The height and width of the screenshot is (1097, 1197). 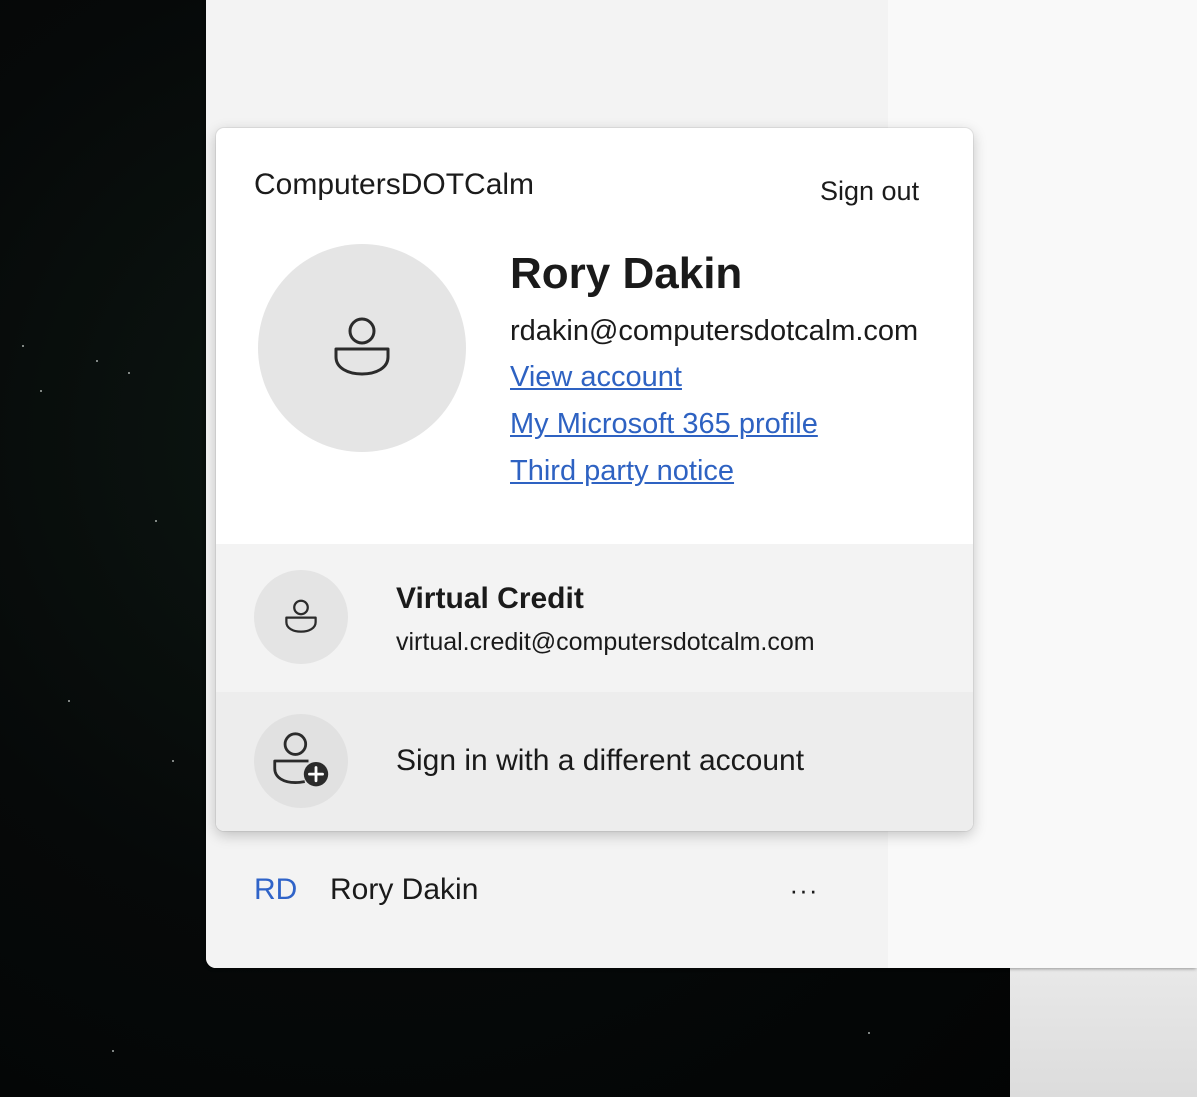 I want to click on third-party-notice-link: Third party notice, so click(x=730, y=471).